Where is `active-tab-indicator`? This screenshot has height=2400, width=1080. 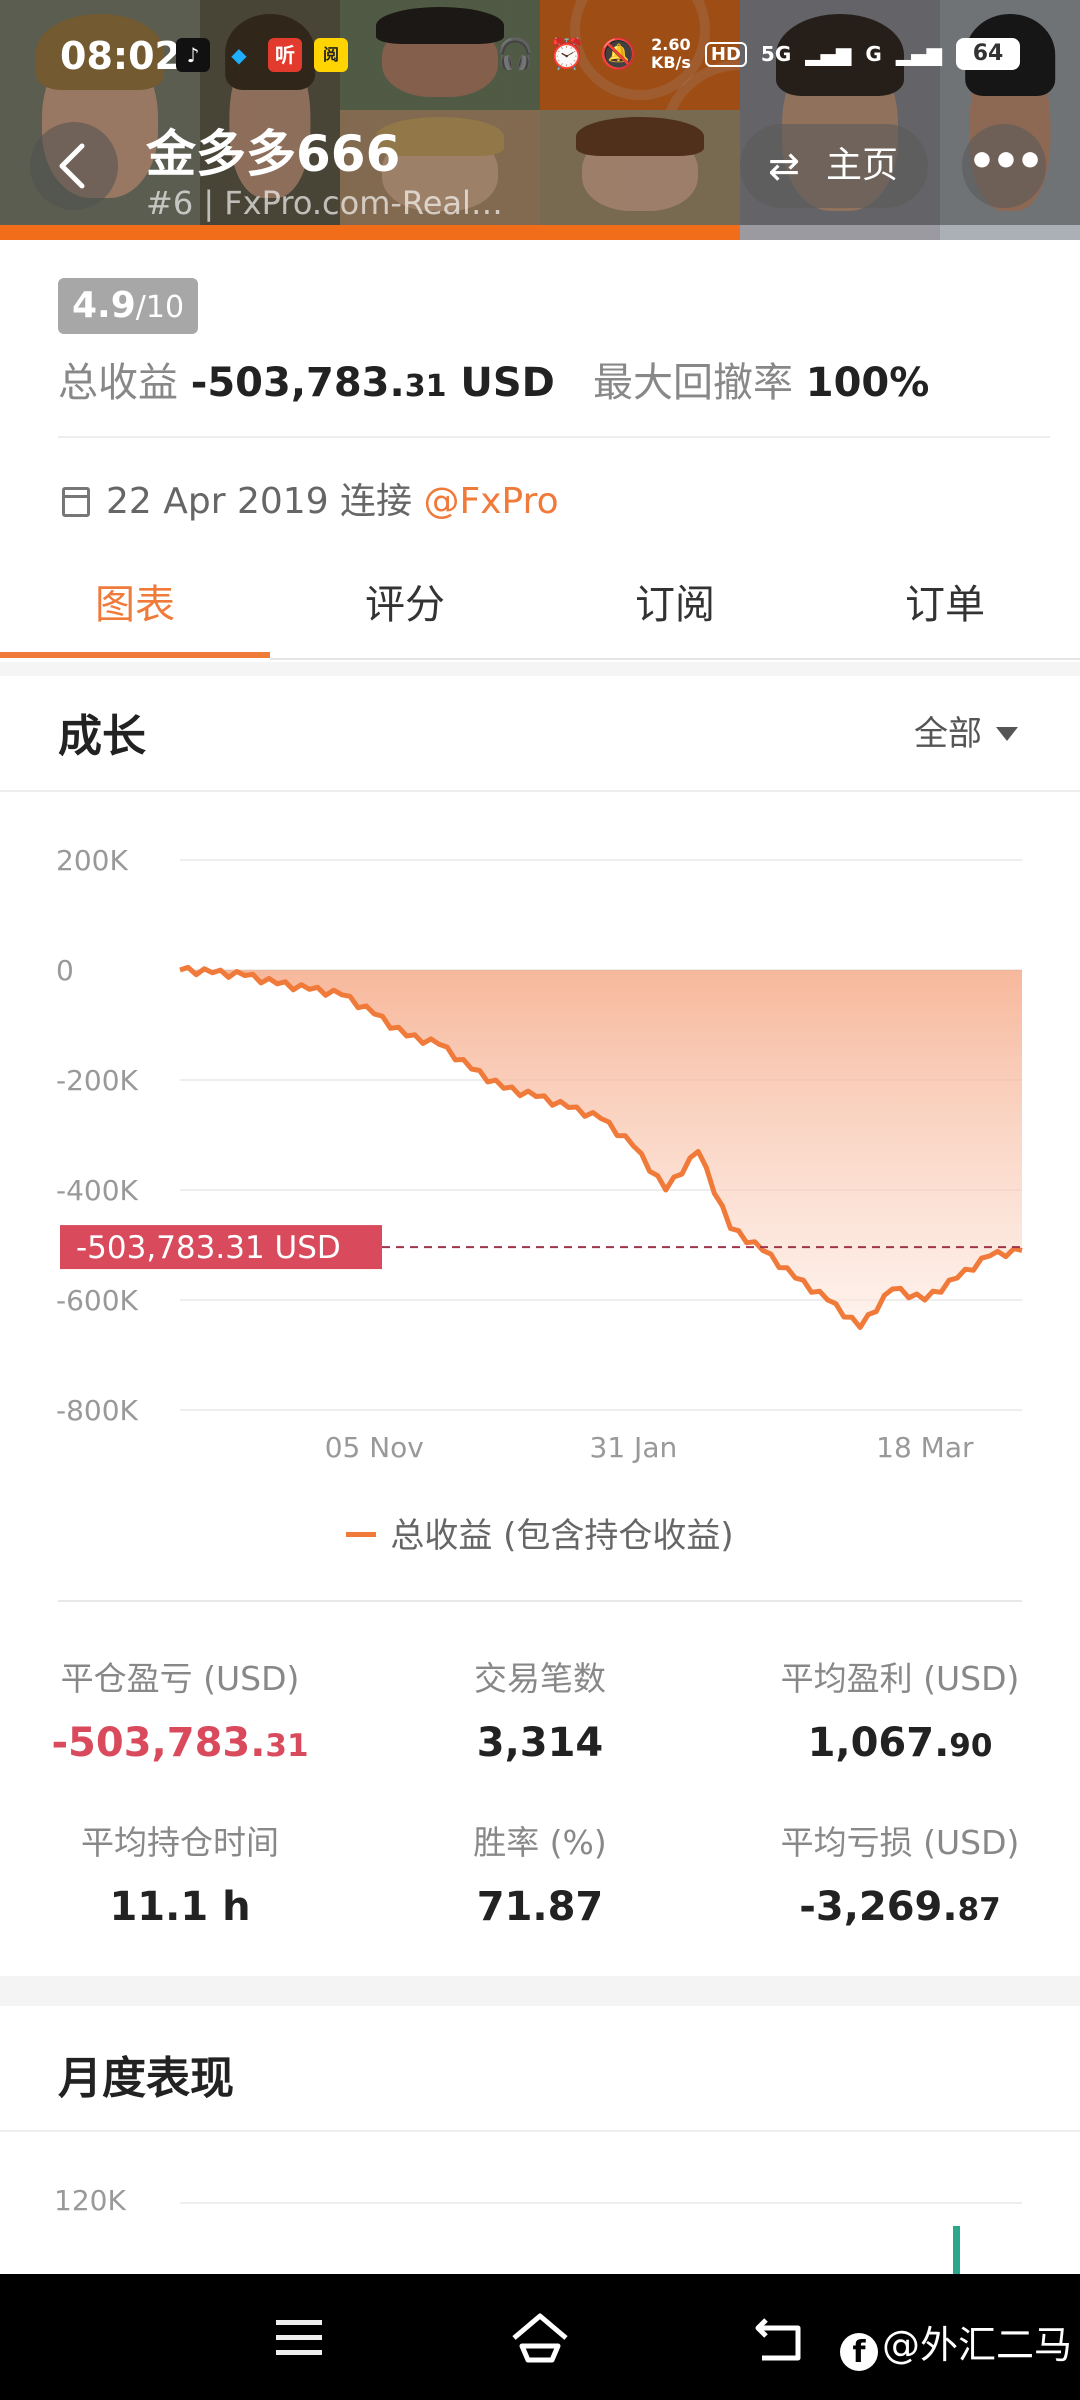 active-tab-indicator is located at coordinates (135, 655).